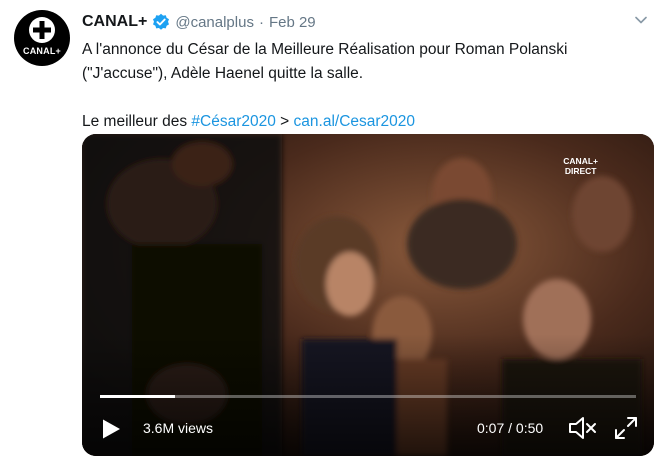 The width and height of the screenshot is (668, 468). Describe the element at coordinates (284, 121) in the screenshot. I see `arrow-text: >` at that location.